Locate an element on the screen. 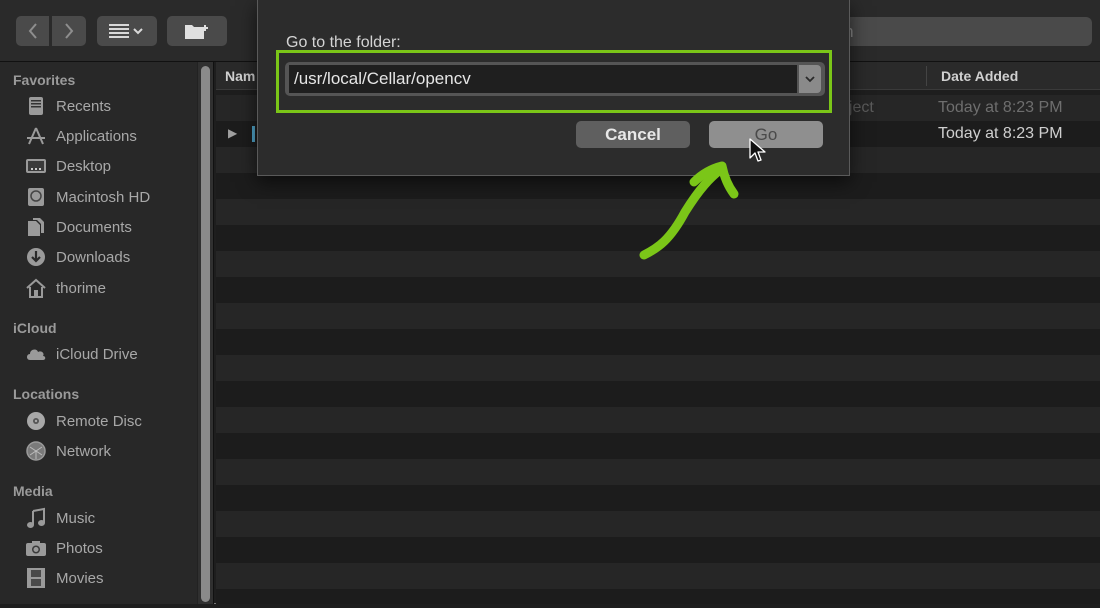 Image resolution: width=1100 pixels, height=608 pixels. film-icon is located at coordinates (36, 578).